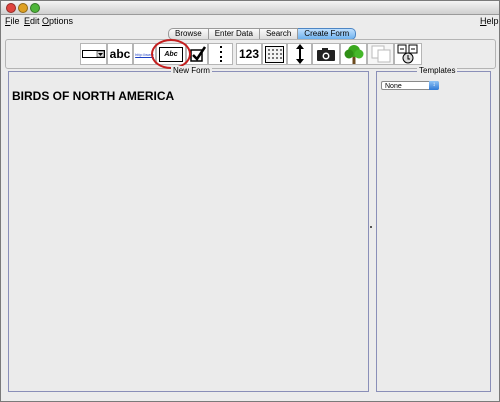 The height and width of the screenshot is (402, 500). I want to click on camera-icon, so click(326, 54).